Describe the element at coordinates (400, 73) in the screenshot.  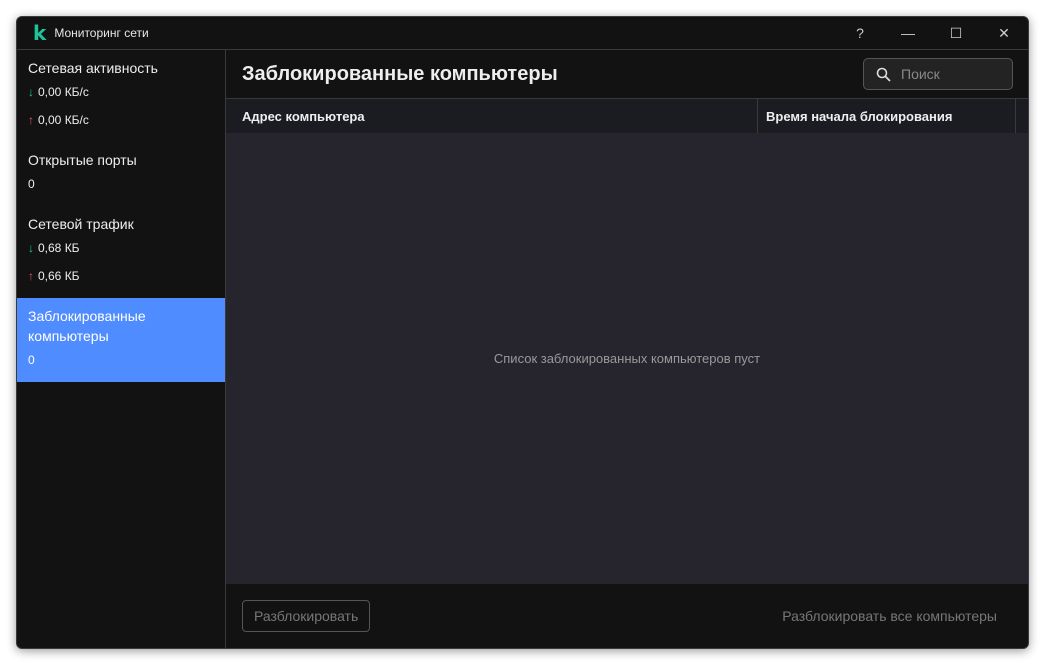
I see `page-title: Заблокированные компьютеры` at that location.